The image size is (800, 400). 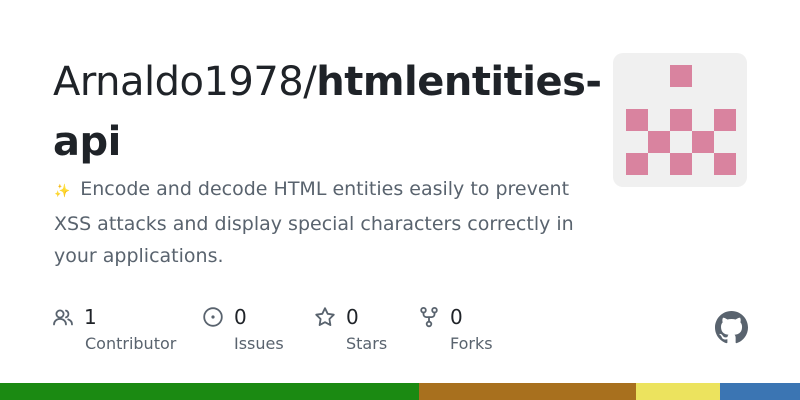 What do you see at coordinates (87, 142) in the screenshot?
I see `repo-name-part-2: api` at bounding box center [87, 142].